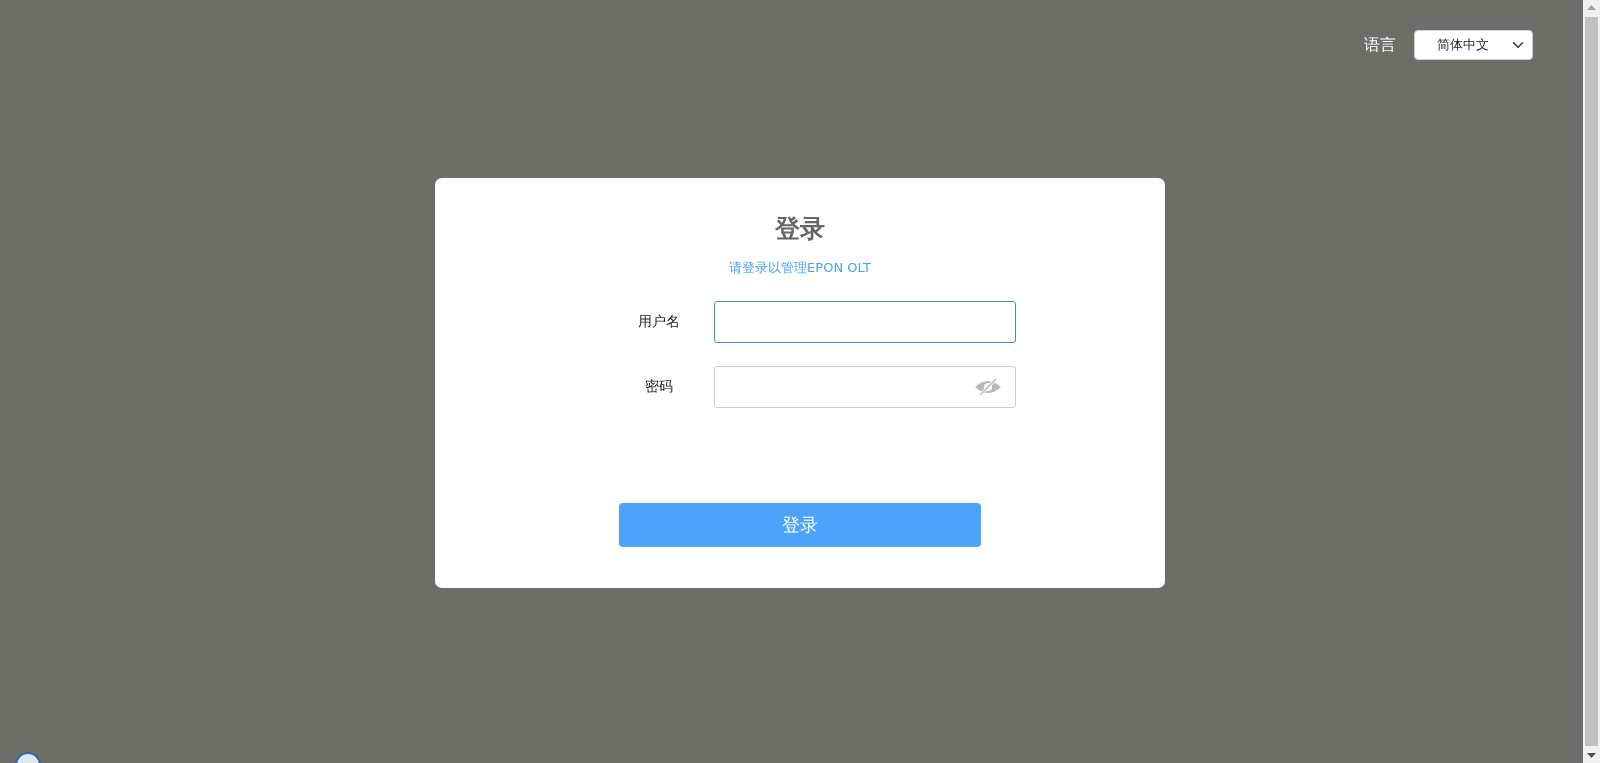  Describe the element at coordinates (865, 386) in the screenshot. I see `password-field` at that location.